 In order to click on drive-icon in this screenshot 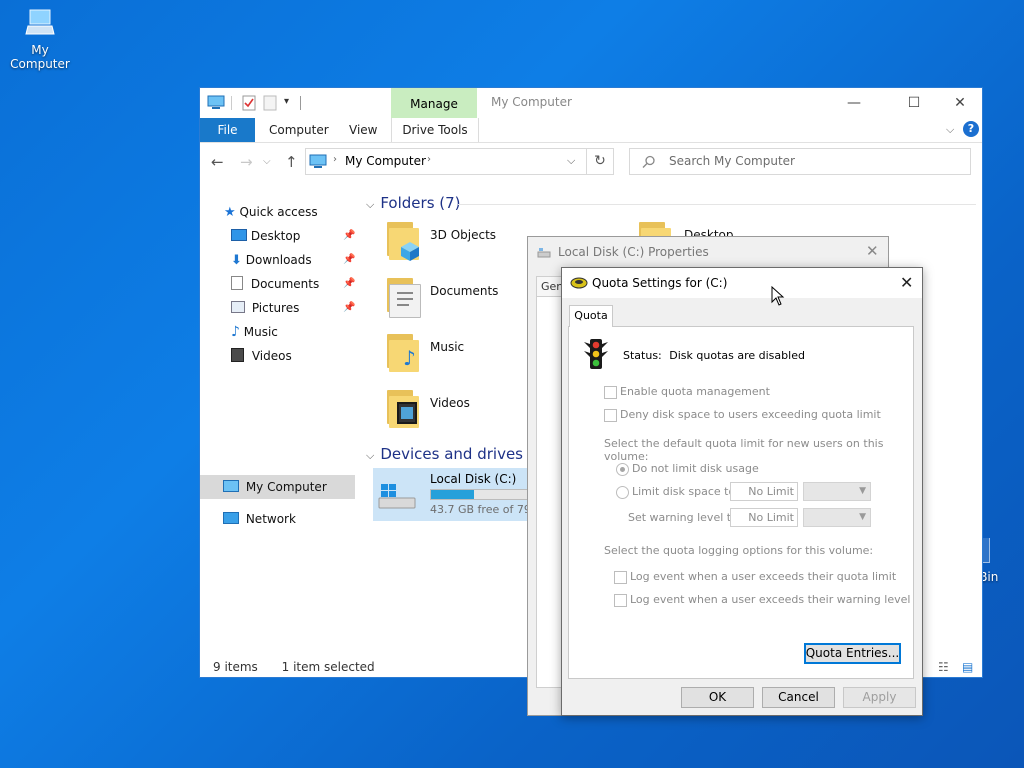, I will do `click(544, 253)`.